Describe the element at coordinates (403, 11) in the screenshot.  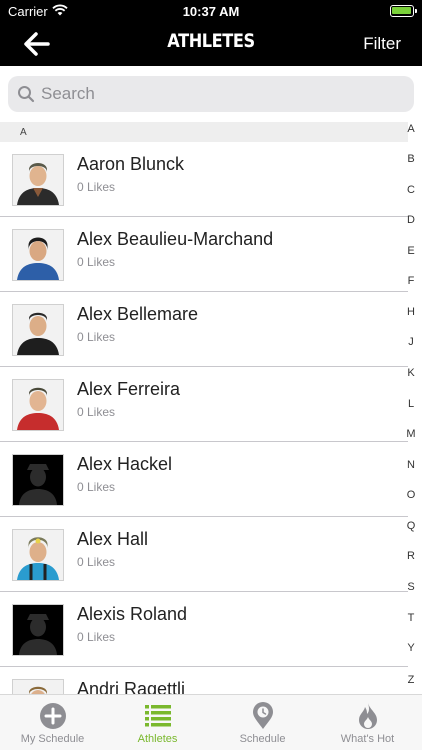
I see `battery-icon` at that location.